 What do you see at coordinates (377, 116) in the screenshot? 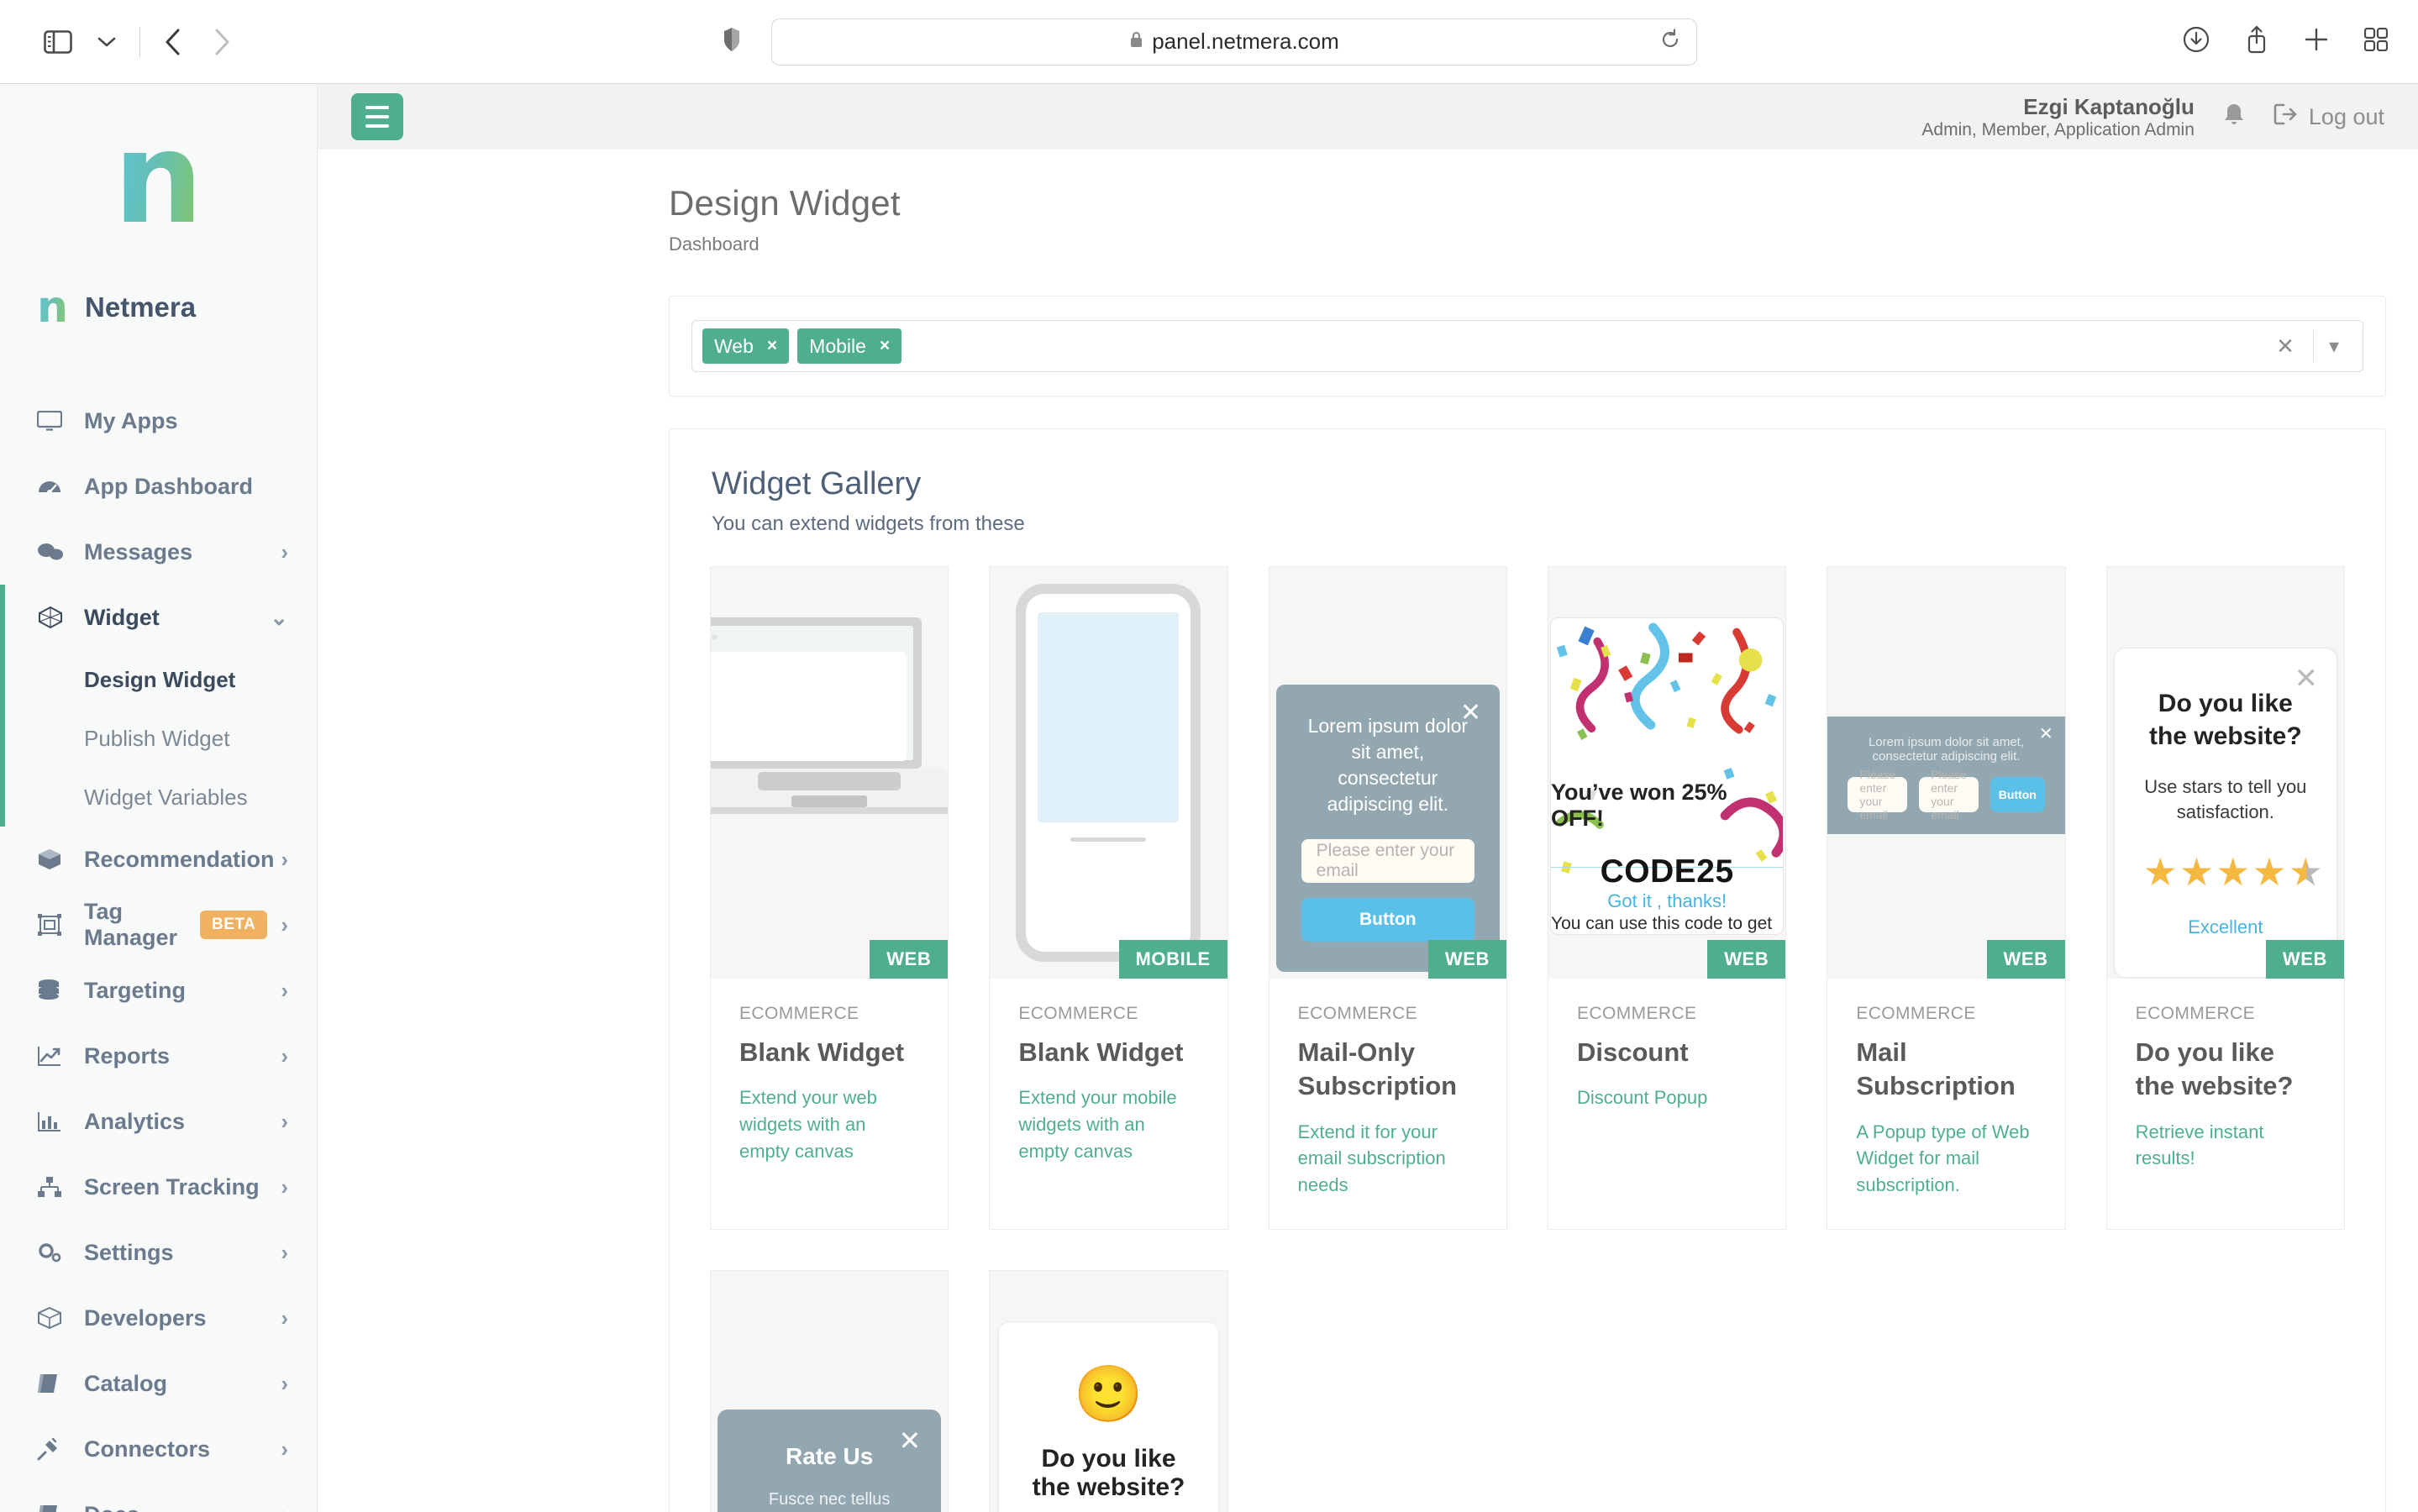
I see `hamburger-menu-icon` at bounding box center [377, 116].